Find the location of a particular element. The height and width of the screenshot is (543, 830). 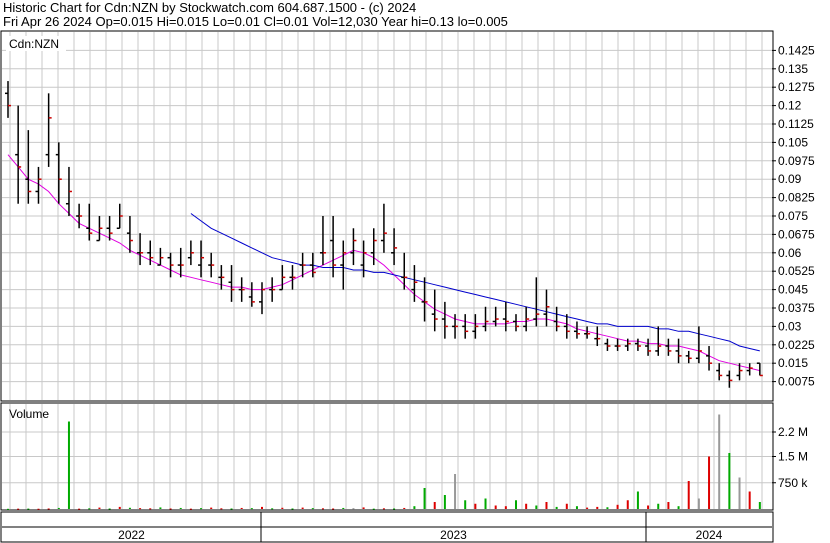

volume-tick-label: 1.5 M is located at coordinates (793, 457).